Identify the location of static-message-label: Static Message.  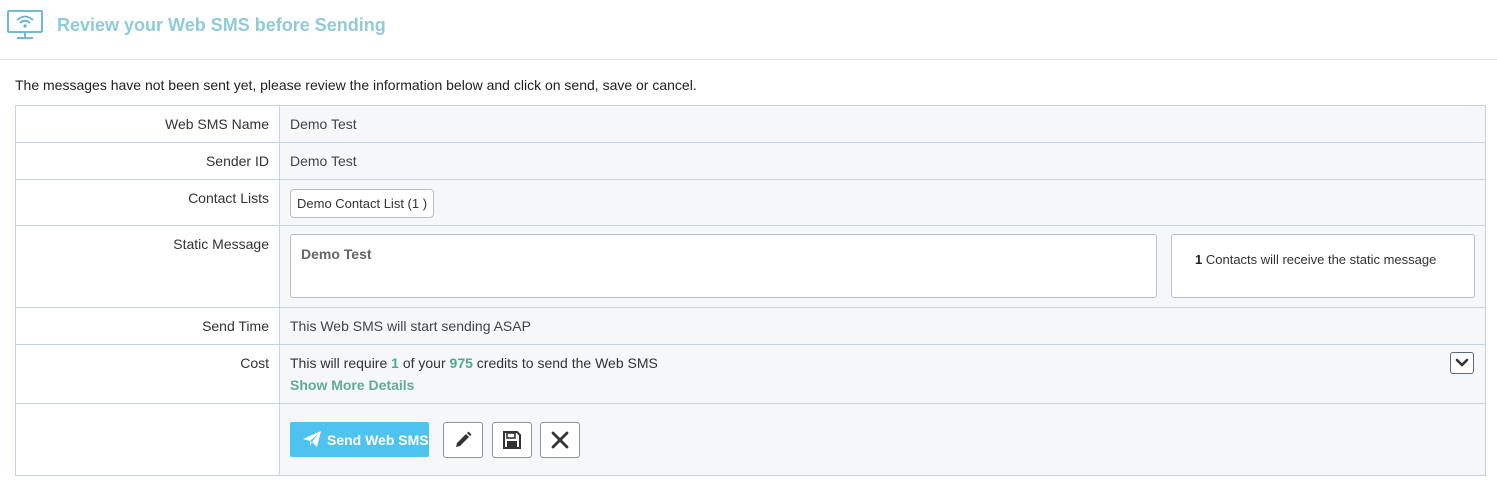
(147, 266).